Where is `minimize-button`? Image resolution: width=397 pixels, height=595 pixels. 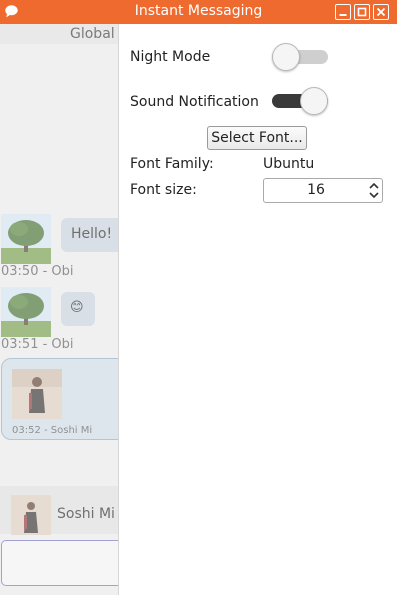 minimize-button is located at coordinates (343, 12).